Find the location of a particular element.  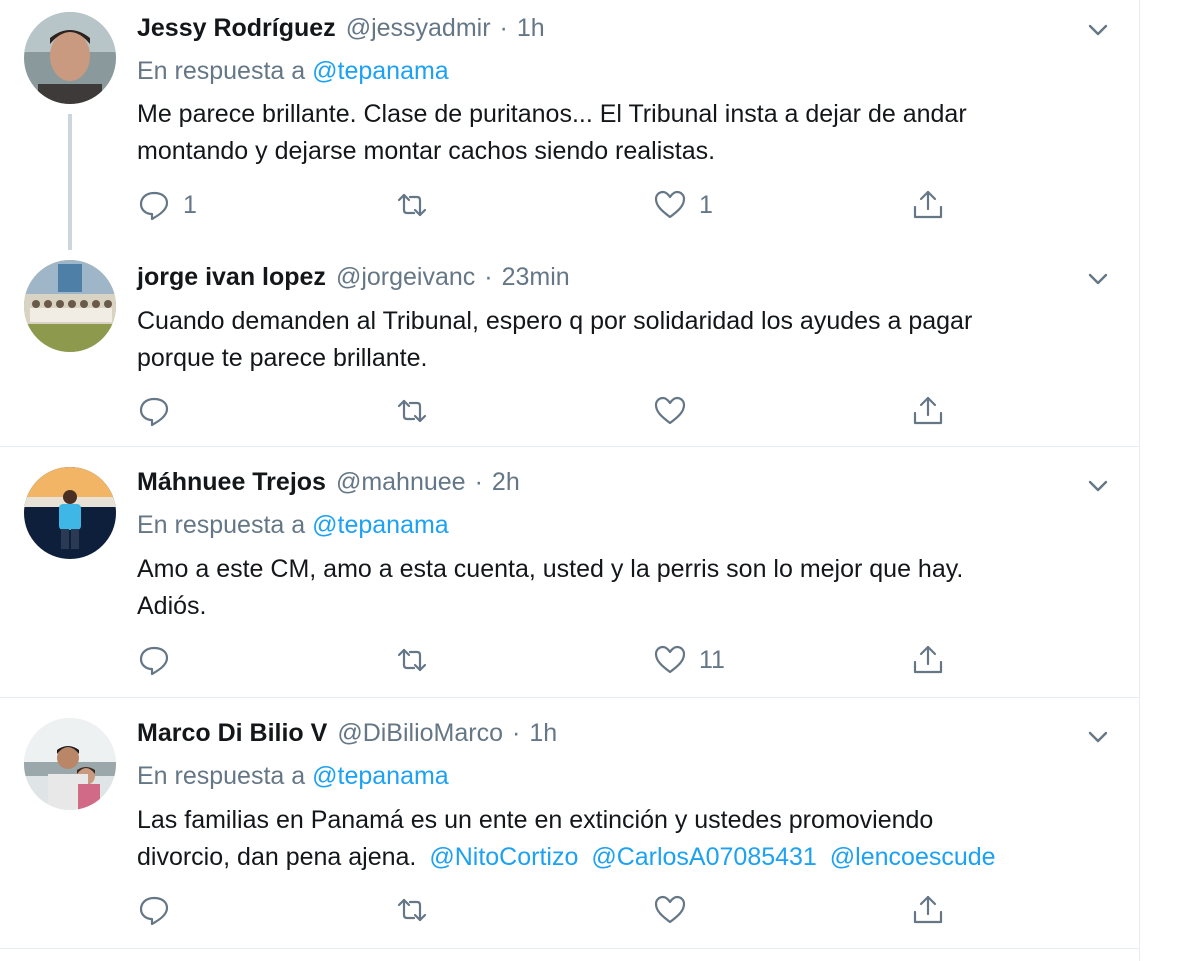

username: @jessyadmir is located at coordinates (418, 28).